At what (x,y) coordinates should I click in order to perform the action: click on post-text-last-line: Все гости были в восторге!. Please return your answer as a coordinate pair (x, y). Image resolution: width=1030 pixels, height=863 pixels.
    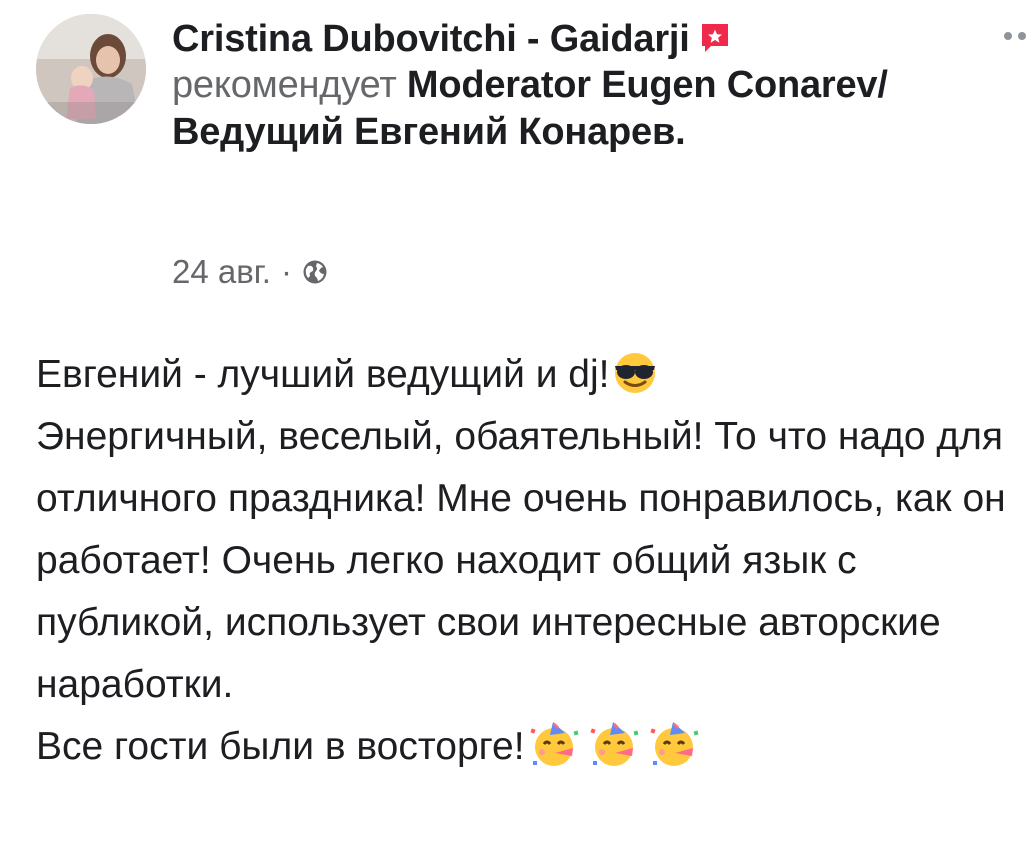
    Looking at the image, I should click on (521, 747).